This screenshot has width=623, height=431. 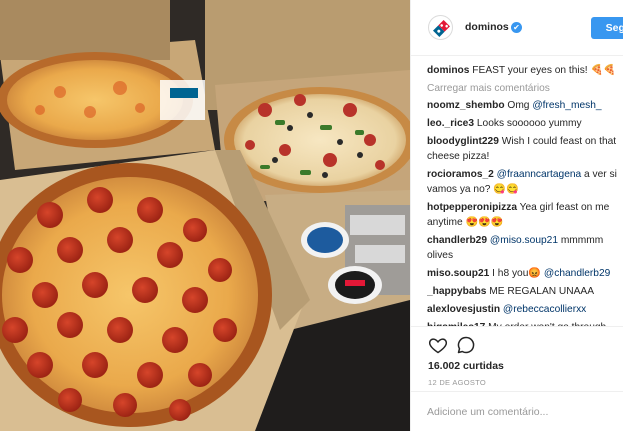 I want to click on comment-text: ME REGALAN UNAAA, so click(x=542, y=291).